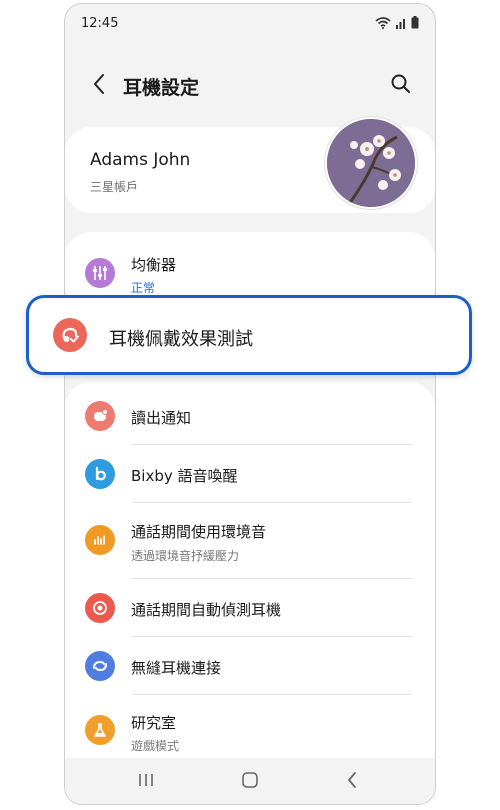 The image size is (500, 810). I want to click on item-sub: 透過環境音抒緩壓力, so click(185, 556).